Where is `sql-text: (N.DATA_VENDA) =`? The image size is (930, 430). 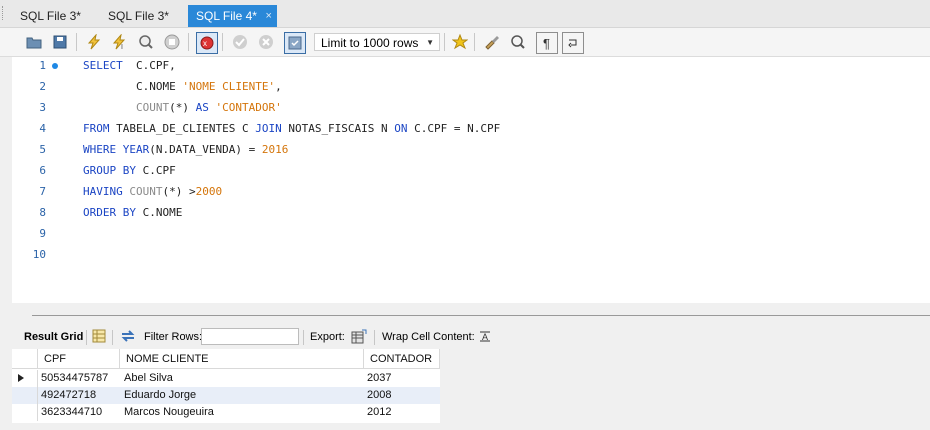 sql-text: (N.DATA_VENDA) = is located at coordinates (205, 149).